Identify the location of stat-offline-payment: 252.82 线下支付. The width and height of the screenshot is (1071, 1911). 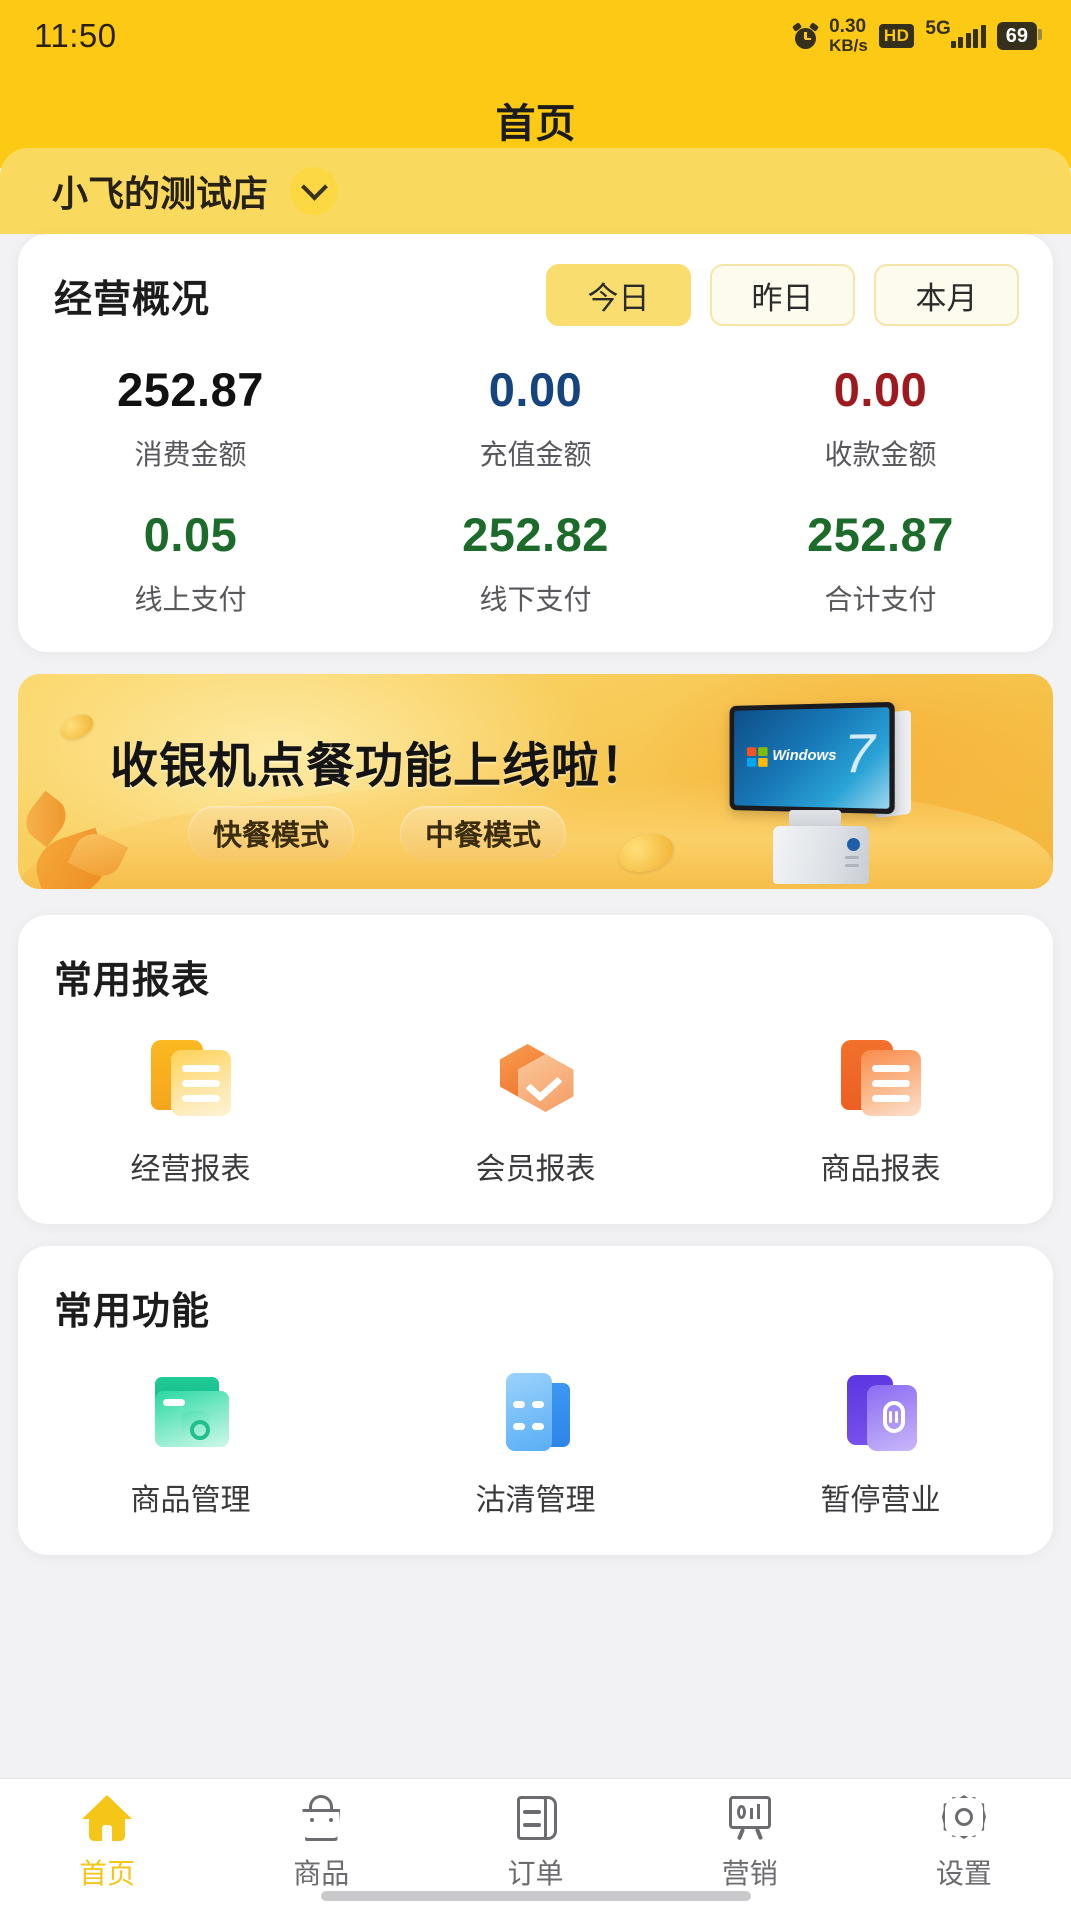
(535, 562).